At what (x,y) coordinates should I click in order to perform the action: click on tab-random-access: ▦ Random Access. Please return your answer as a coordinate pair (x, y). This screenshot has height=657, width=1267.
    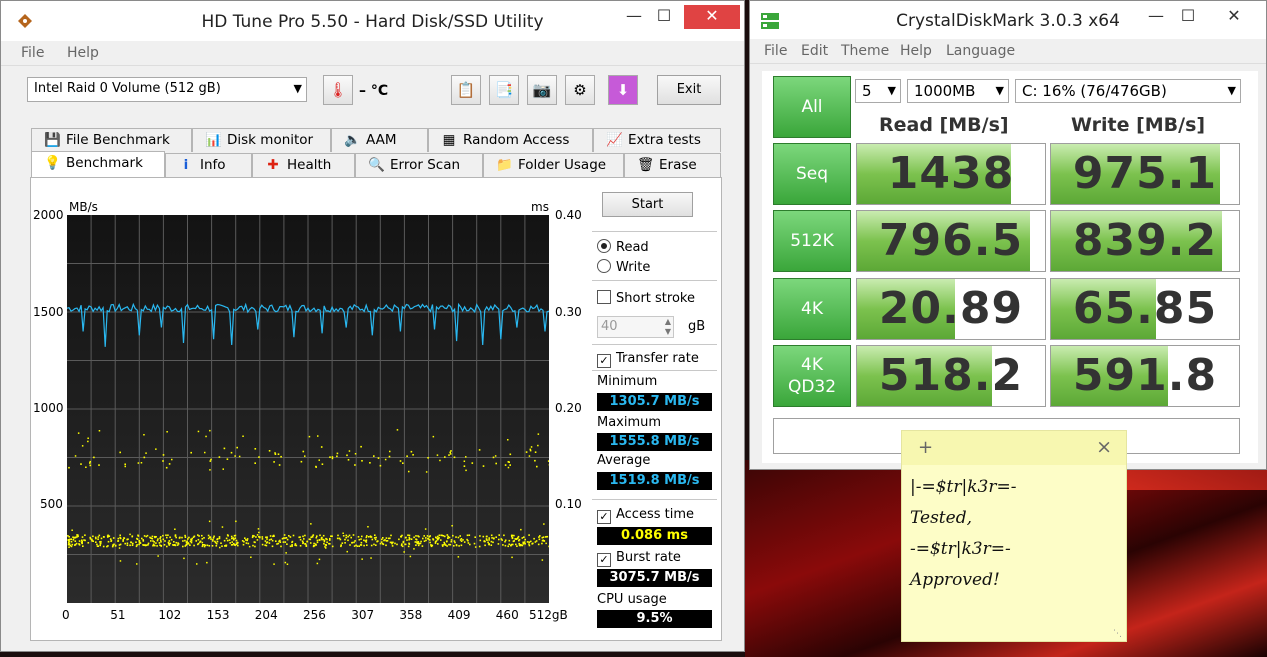
    Looking at the image, I should click on (510, 140).